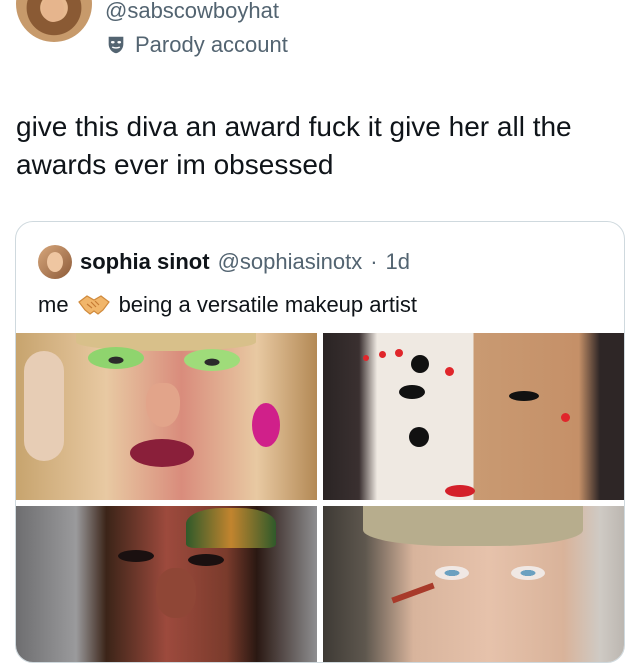  I want to click on author-avatar-face, so click(53, 11).